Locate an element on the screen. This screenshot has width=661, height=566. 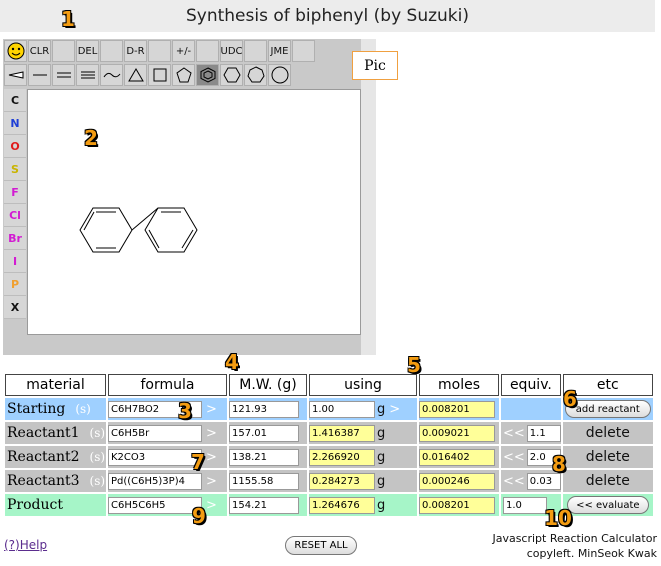
triangle-icon is located at coordinates (135, 75).